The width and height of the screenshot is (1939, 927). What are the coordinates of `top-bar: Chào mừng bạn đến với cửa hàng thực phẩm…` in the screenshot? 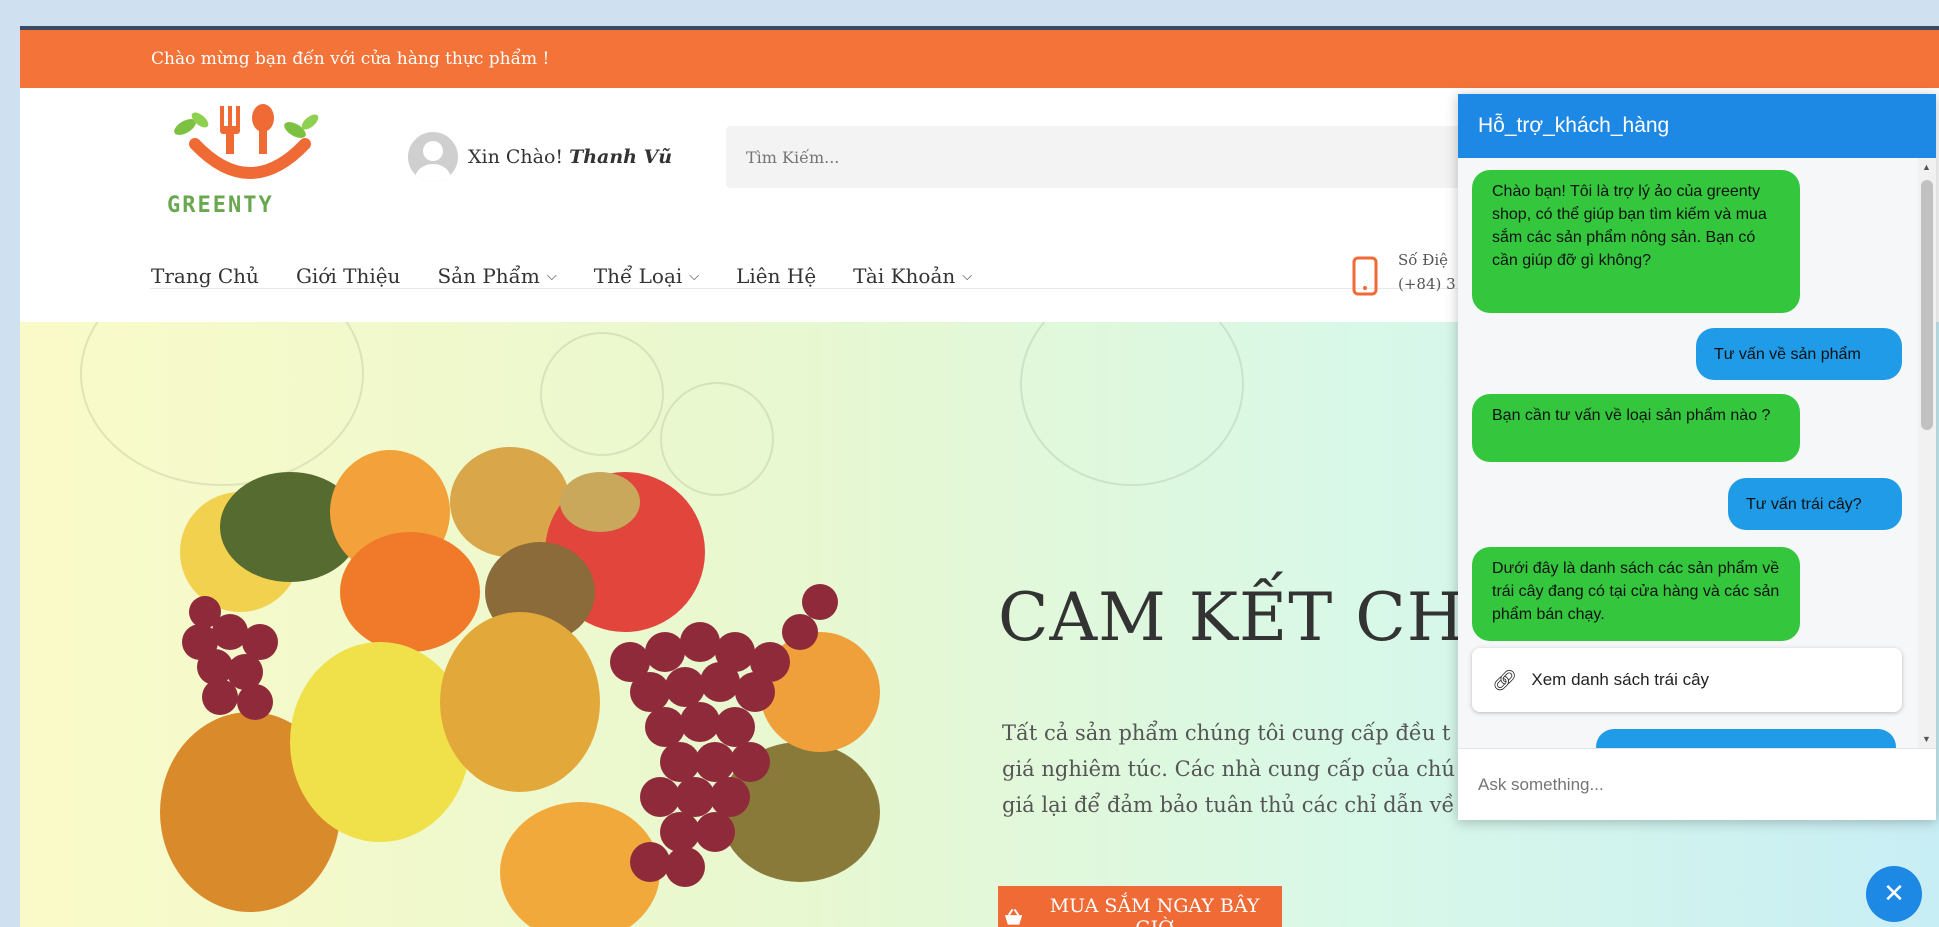 It's located at (979, 59).